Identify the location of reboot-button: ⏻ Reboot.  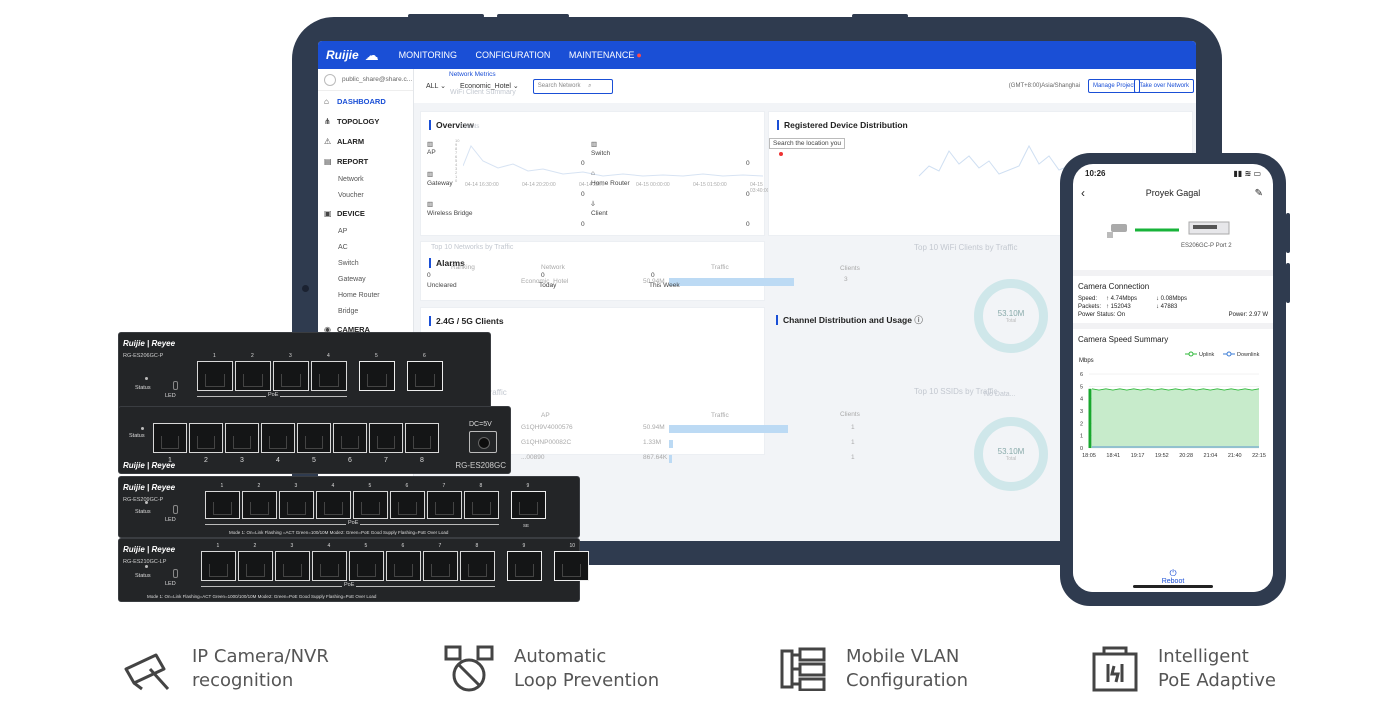
(1173, 579).